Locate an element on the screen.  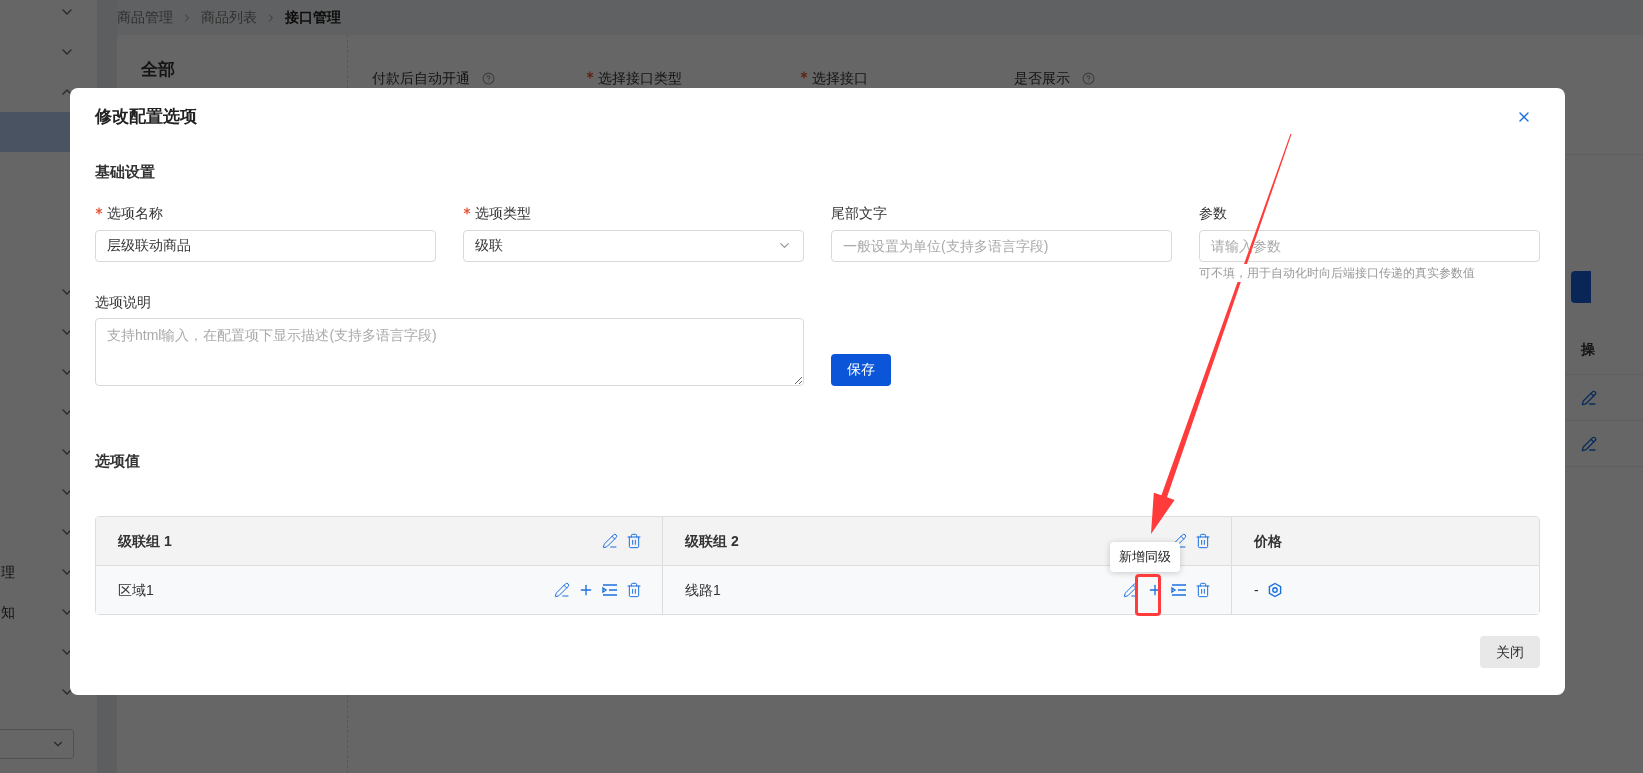
column-header: 操 is located at coordinates (1588, 349).